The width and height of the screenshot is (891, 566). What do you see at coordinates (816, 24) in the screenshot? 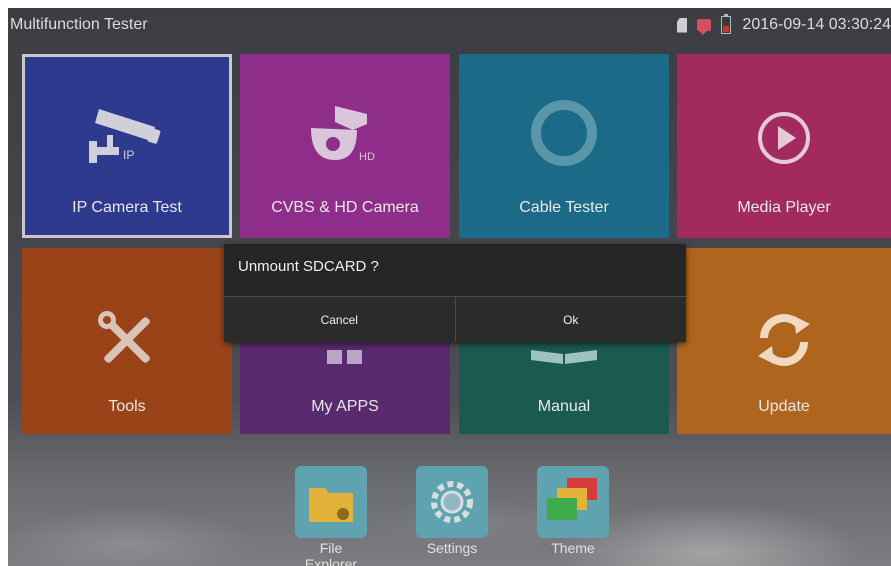
I see `status-clock: 2016-09-14 03:30:24` at bounding box center [816, 24].